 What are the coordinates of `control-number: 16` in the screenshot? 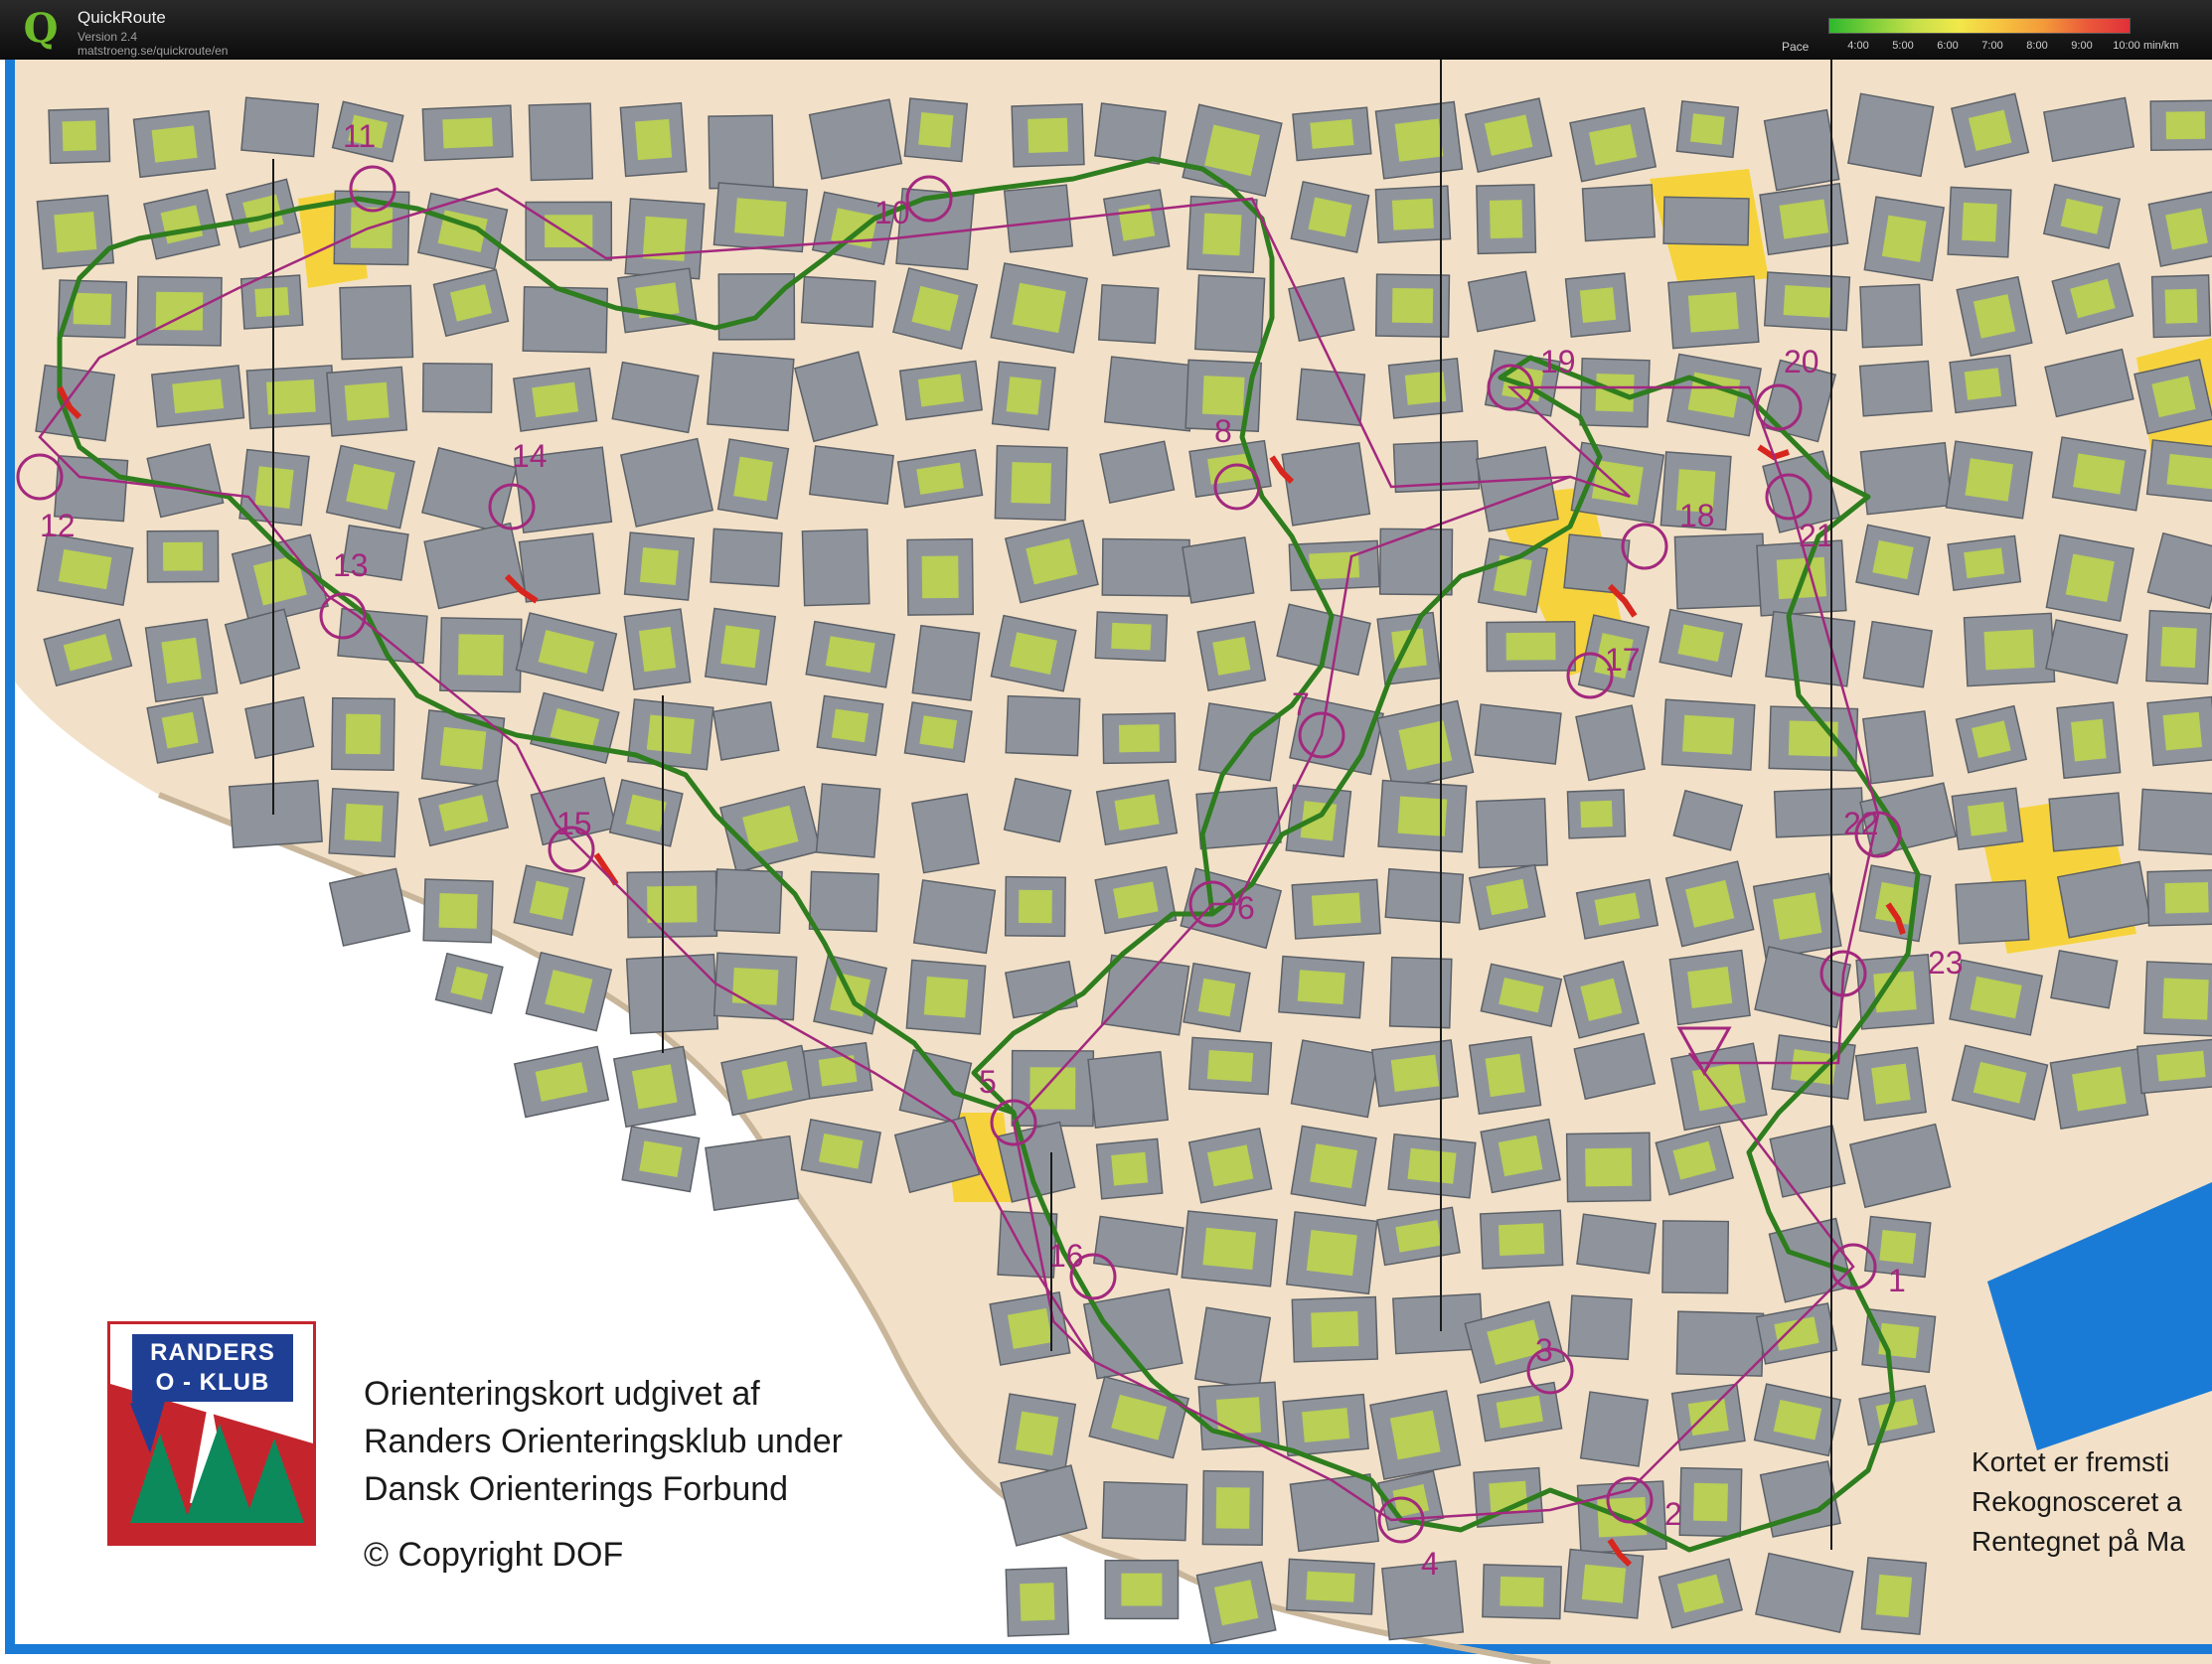 It's located at (1066, 1256).